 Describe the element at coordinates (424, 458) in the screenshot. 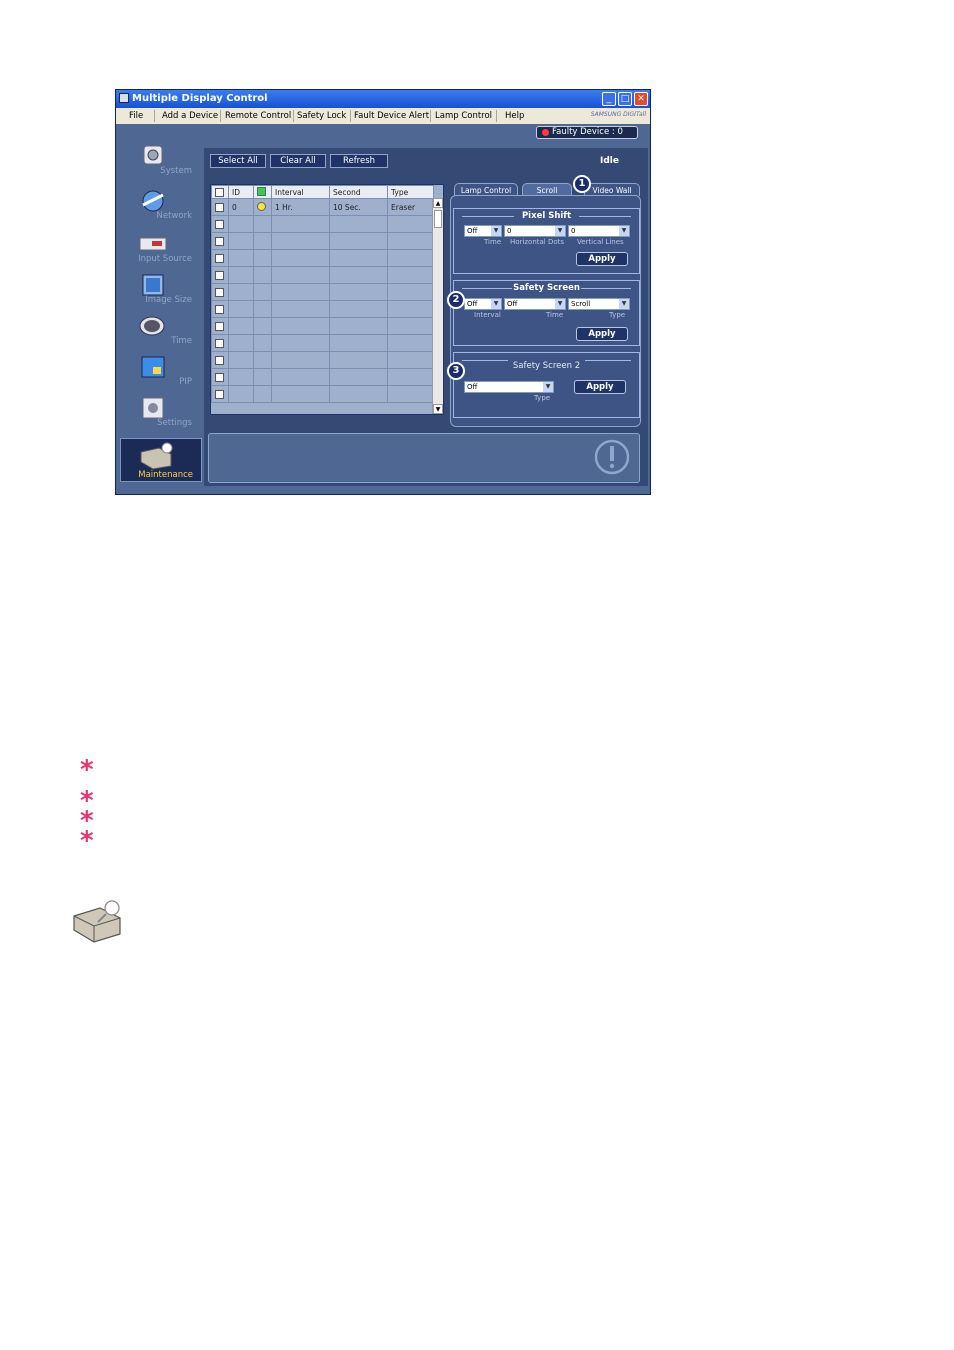

I see `message-area` at that location.